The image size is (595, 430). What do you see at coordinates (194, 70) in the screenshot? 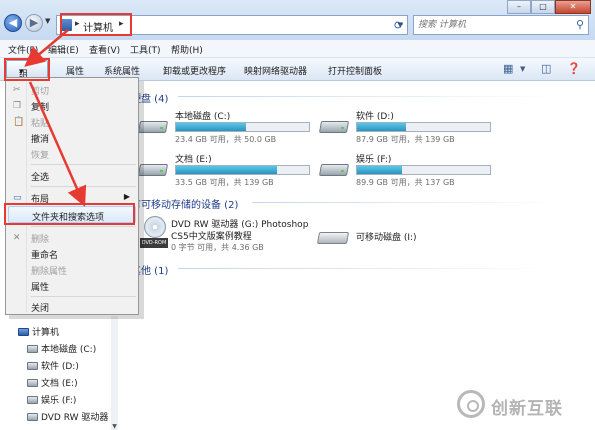
I see `toolbar-uninstall: 卸载或更改程序` at bounding box center [194, 70].